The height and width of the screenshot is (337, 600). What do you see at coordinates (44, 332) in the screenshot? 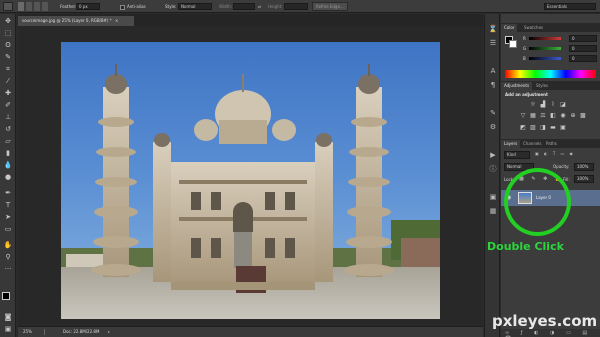
I see `status-divider` at bounding box center [44, 332].